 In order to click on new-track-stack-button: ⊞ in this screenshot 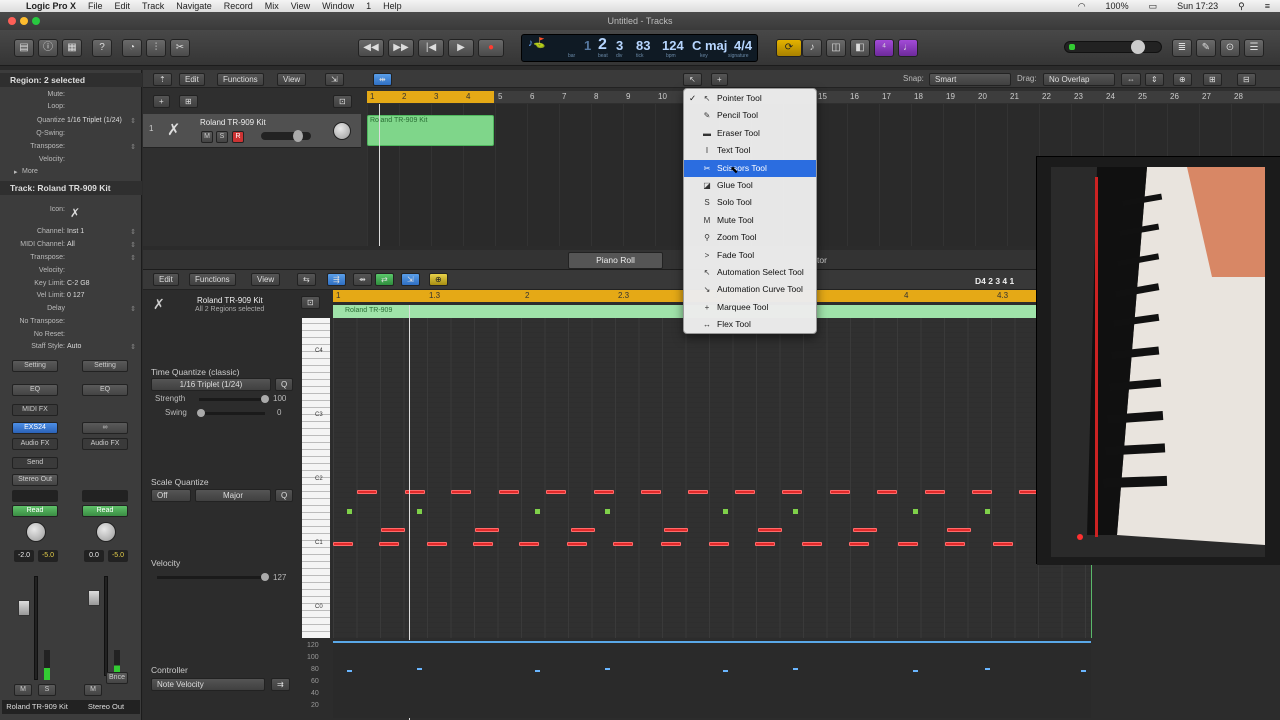, I will do `click(188, 101)`.